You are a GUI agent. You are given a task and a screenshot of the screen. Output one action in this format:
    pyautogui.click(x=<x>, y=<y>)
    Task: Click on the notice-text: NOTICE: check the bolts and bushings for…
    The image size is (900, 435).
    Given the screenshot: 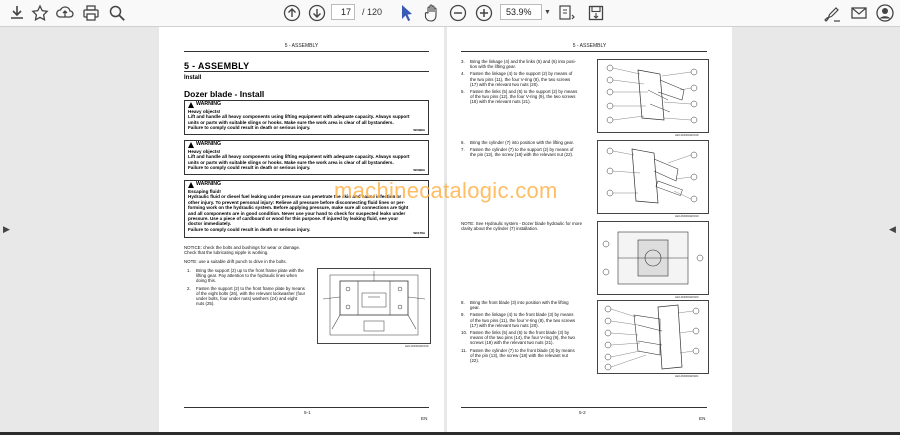 What is the action you would take?
    pyautogui.click(x=242, y=250)
    